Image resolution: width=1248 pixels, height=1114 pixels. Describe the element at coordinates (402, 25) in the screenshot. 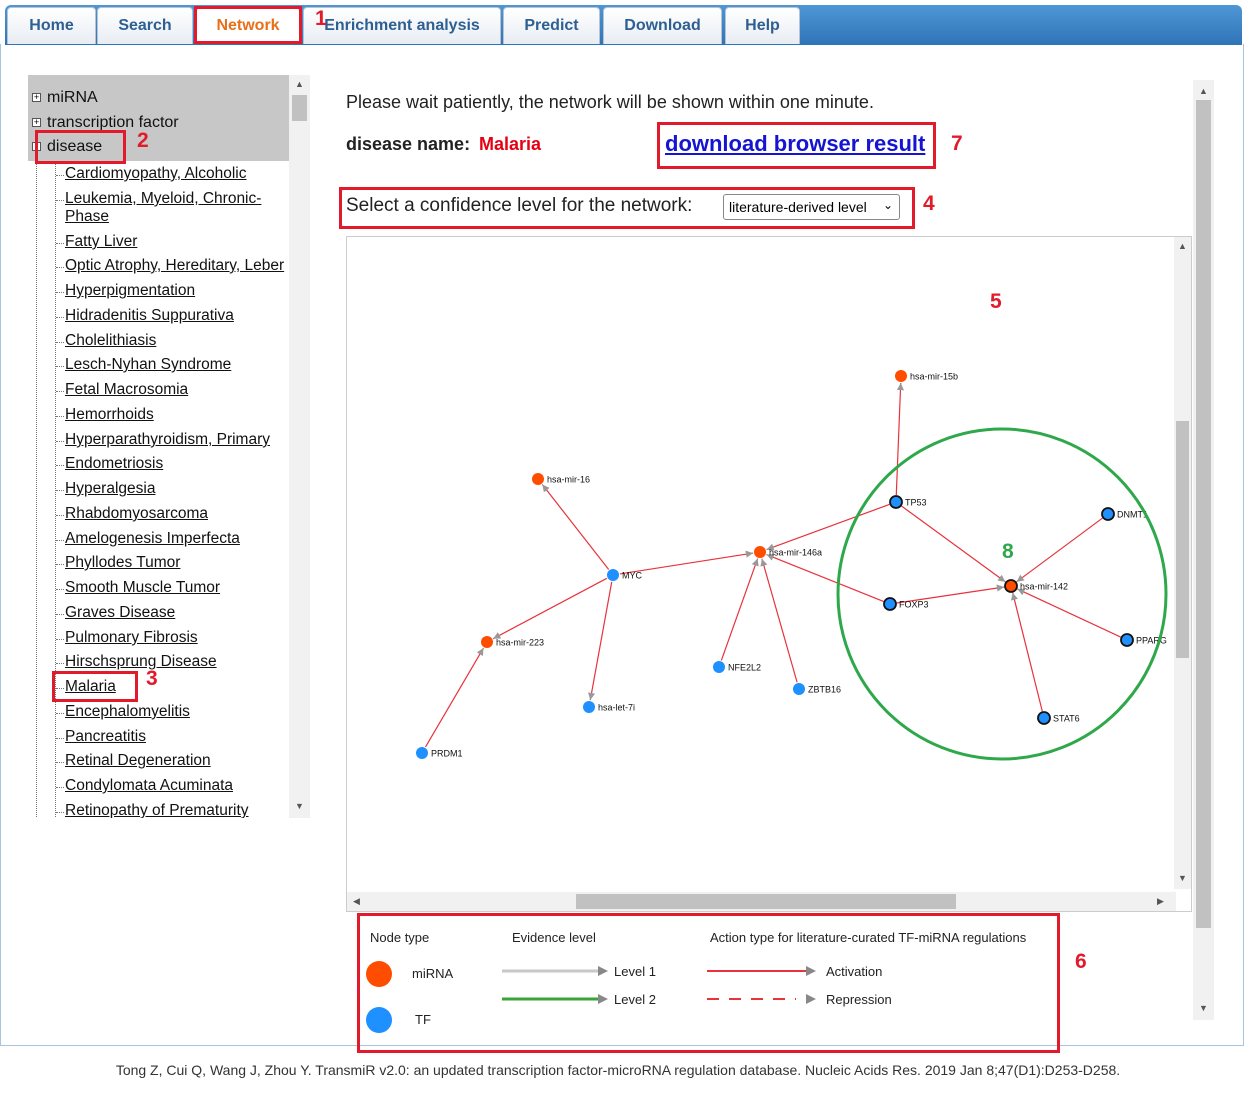

I see `tab-enrichment-analysis: Enrichment analysis` at that location.